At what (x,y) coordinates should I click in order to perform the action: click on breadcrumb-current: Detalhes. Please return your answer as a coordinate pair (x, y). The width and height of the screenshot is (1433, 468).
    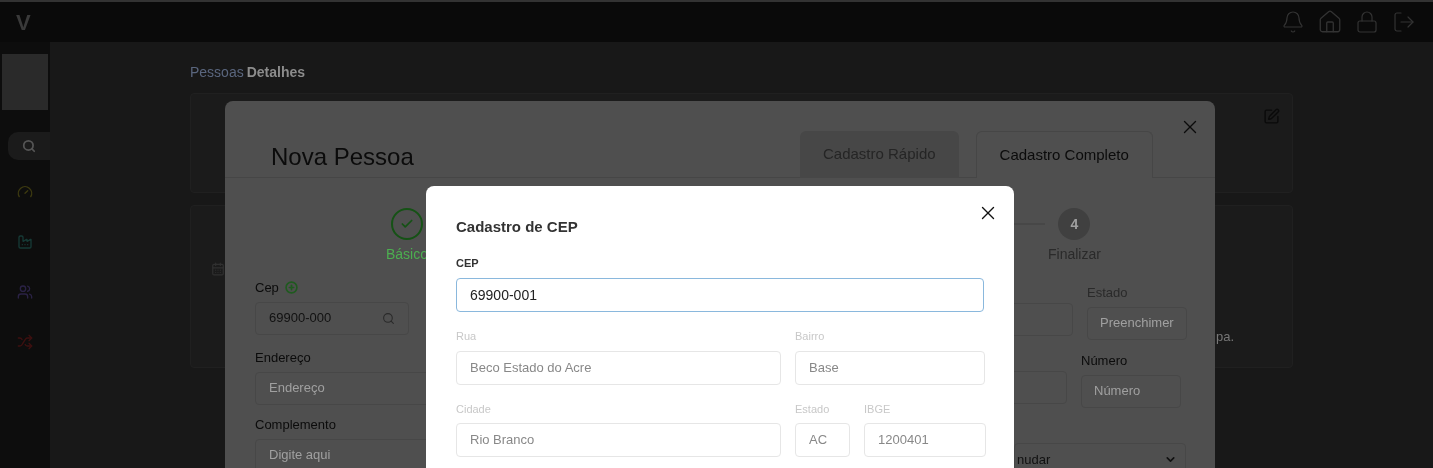
    Looking at the image, I should click on (276, 72).